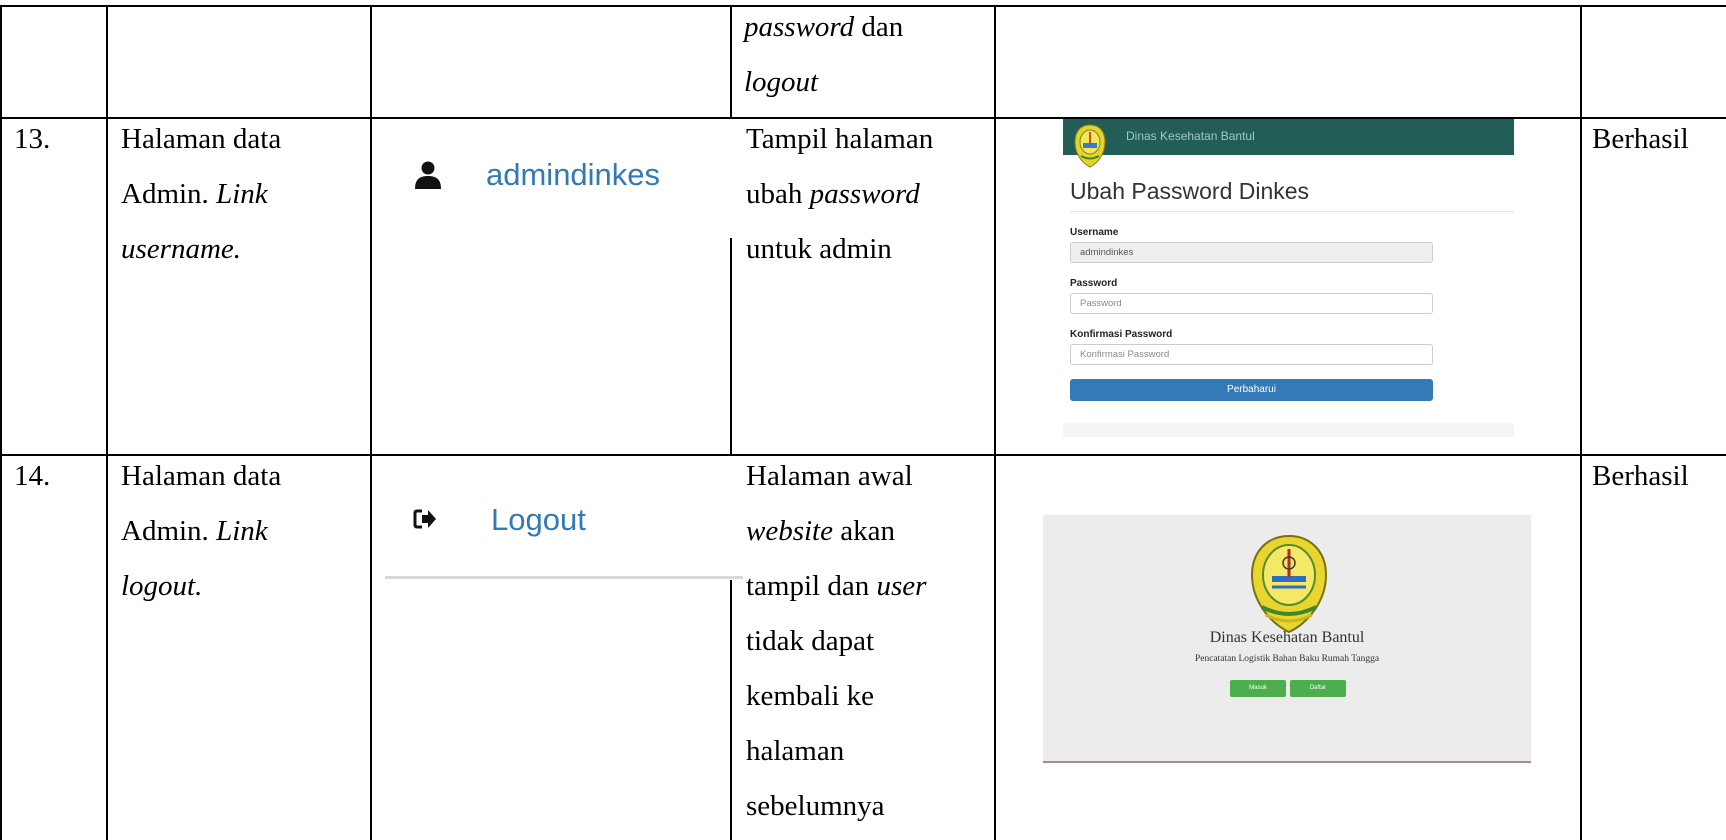 The image size is (1726, 840). I want to click on top-row-logout-text: logout, so click(781, 82).